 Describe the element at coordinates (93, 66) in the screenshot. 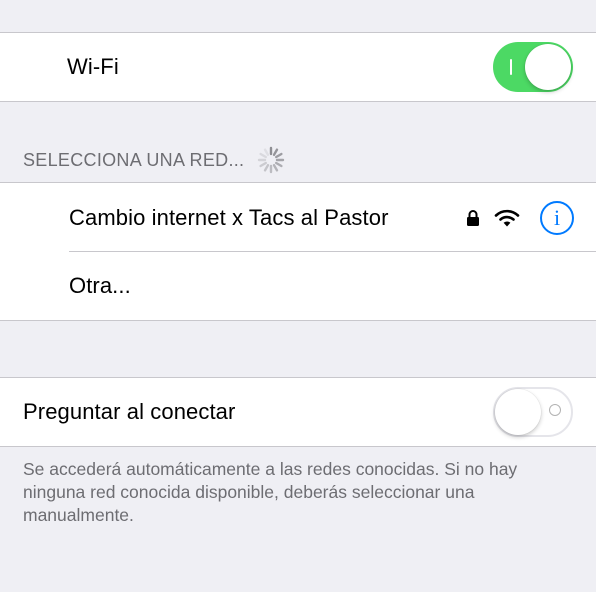

I see `wifi-label: Wi-Fi` at that location.